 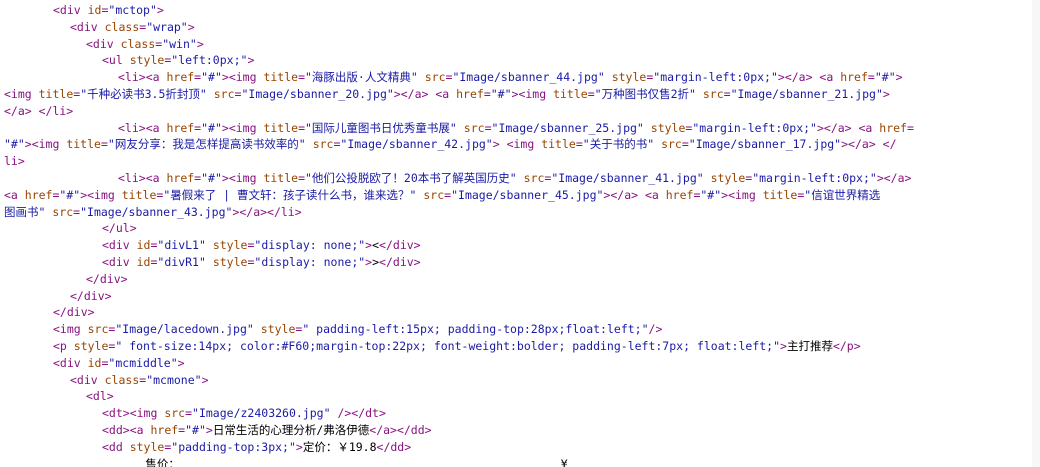 What do you see at coordinates (116, 446) in the screenshot?
I see `code-token: <dd` at bounding box center [116, 446].